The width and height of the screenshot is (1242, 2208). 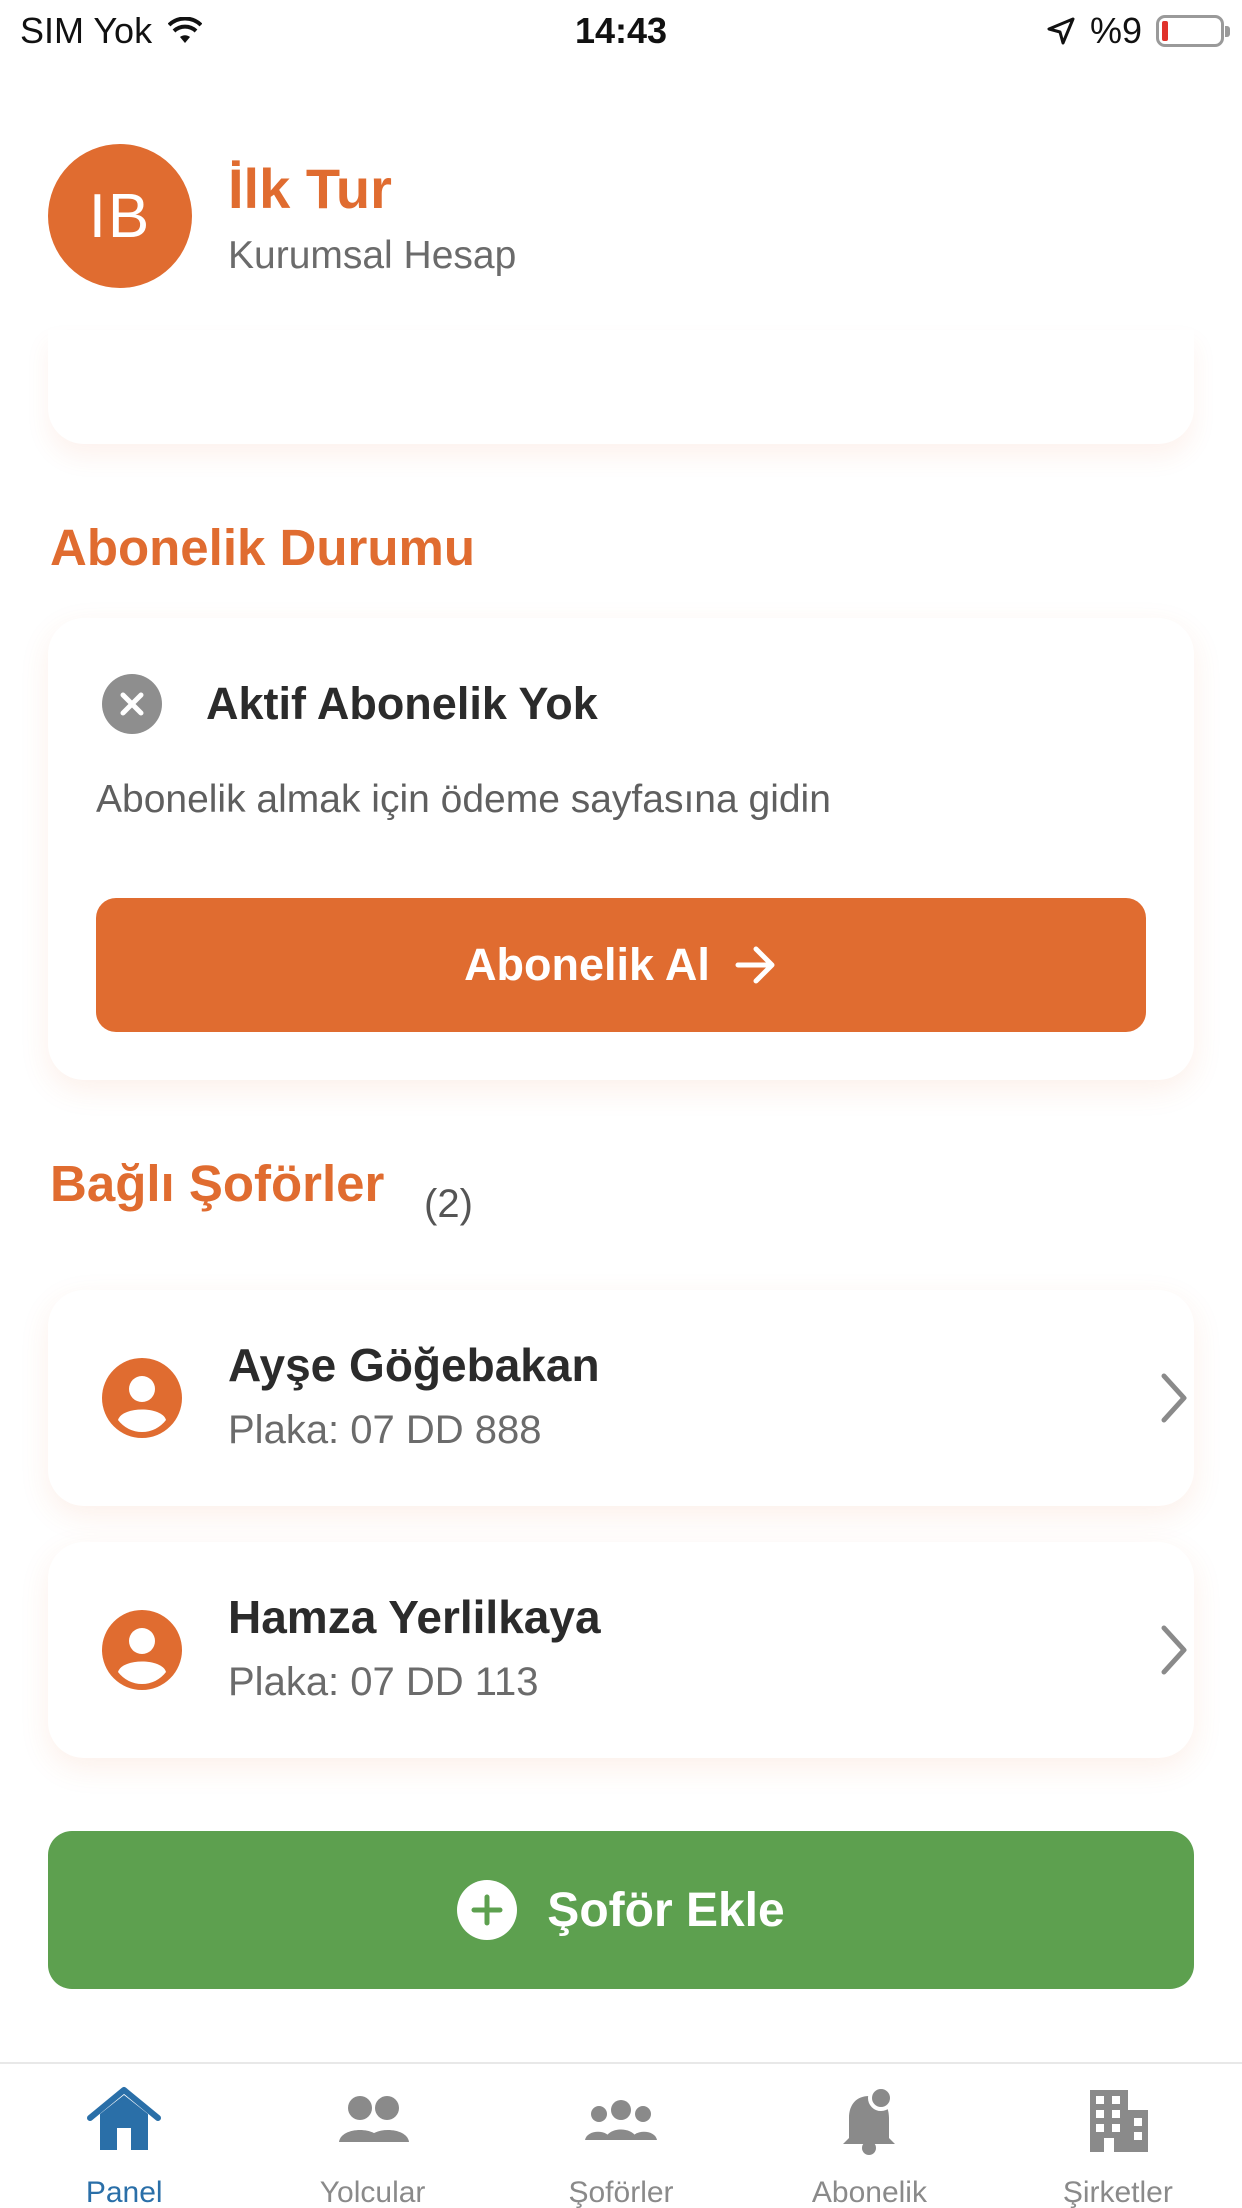 I want to click on account-type: Kurumsal Hesap, so click(x=372, y=255).